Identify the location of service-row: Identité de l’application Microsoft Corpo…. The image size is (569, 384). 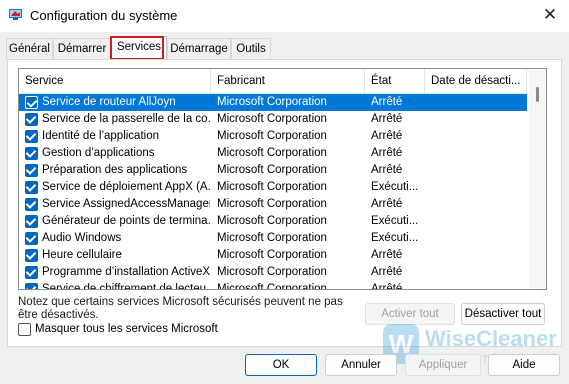
(273, 136).